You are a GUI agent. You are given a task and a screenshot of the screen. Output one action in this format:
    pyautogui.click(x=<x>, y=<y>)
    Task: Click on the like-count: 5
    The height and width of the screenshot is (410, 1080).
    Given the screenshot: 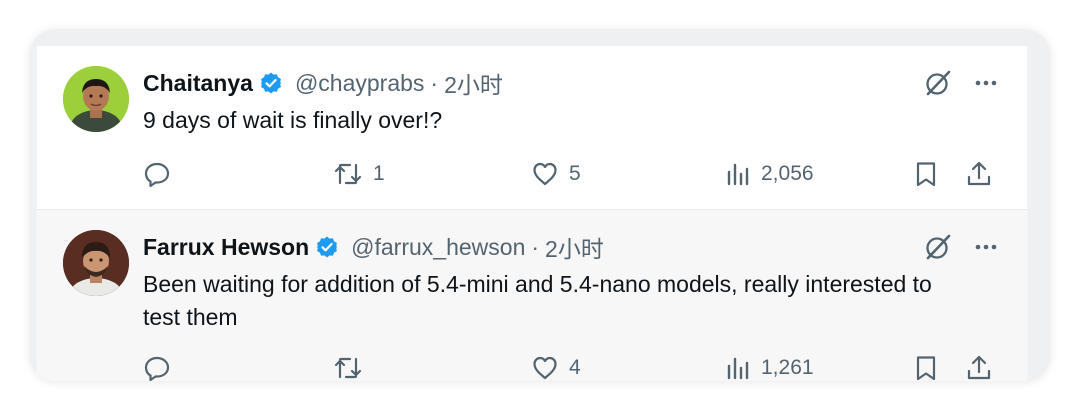 What is the action you would take?
    pyautogui.click(x=575, y=173)
    